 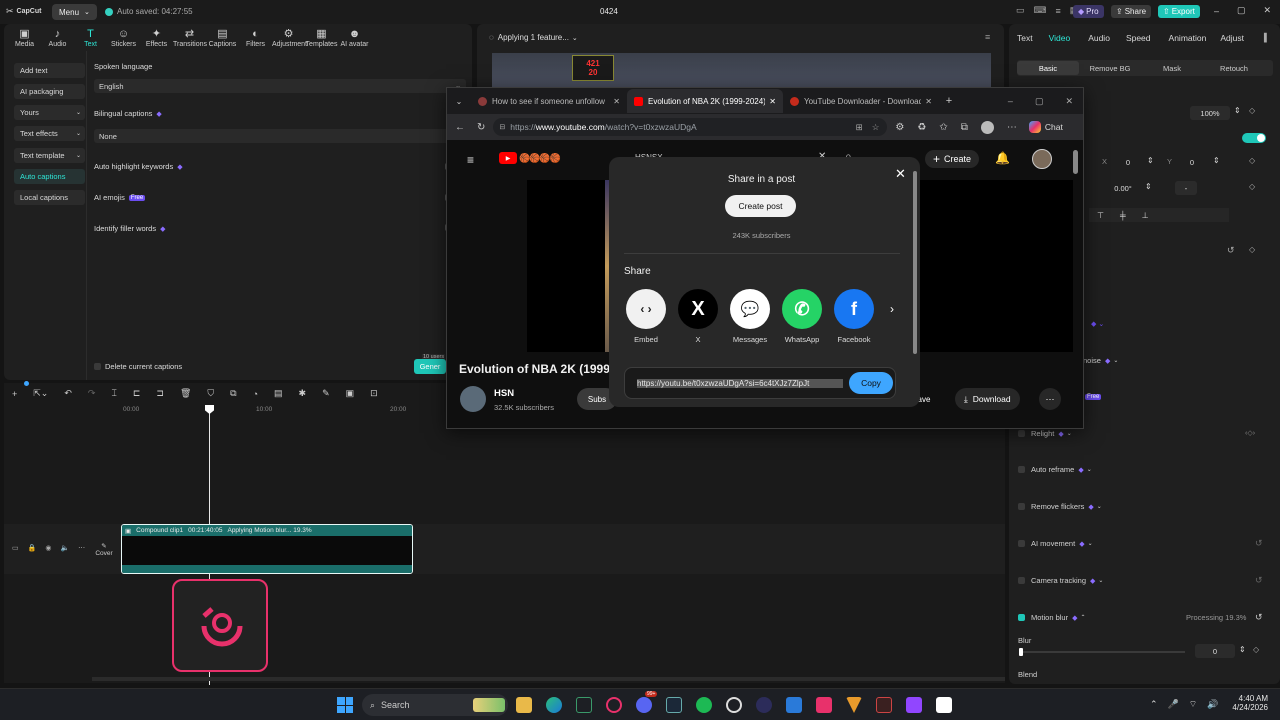 What do you see at coordinates (1210, 113) in the screenshot?
I see `scale-value: 100%` at bounding box center [1210, 113].